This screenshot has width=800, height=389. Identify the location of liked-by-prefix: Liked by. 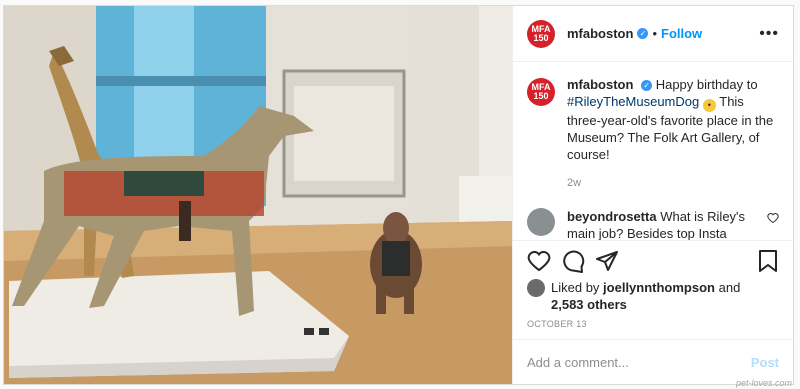
(575, 287).